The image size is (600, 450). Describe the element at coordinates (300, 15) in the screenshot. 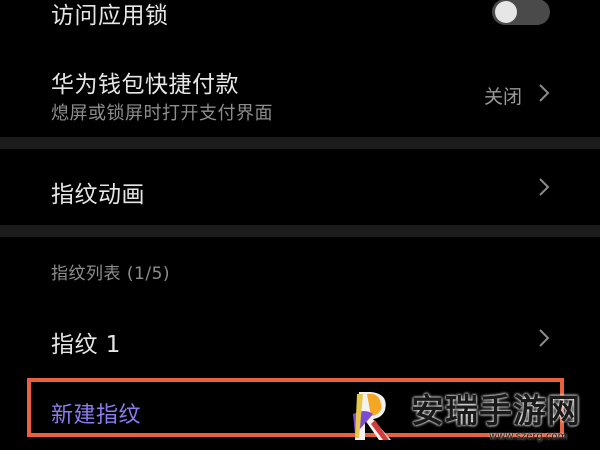

I see `app-lock-row: 访问应用锁` at that location.